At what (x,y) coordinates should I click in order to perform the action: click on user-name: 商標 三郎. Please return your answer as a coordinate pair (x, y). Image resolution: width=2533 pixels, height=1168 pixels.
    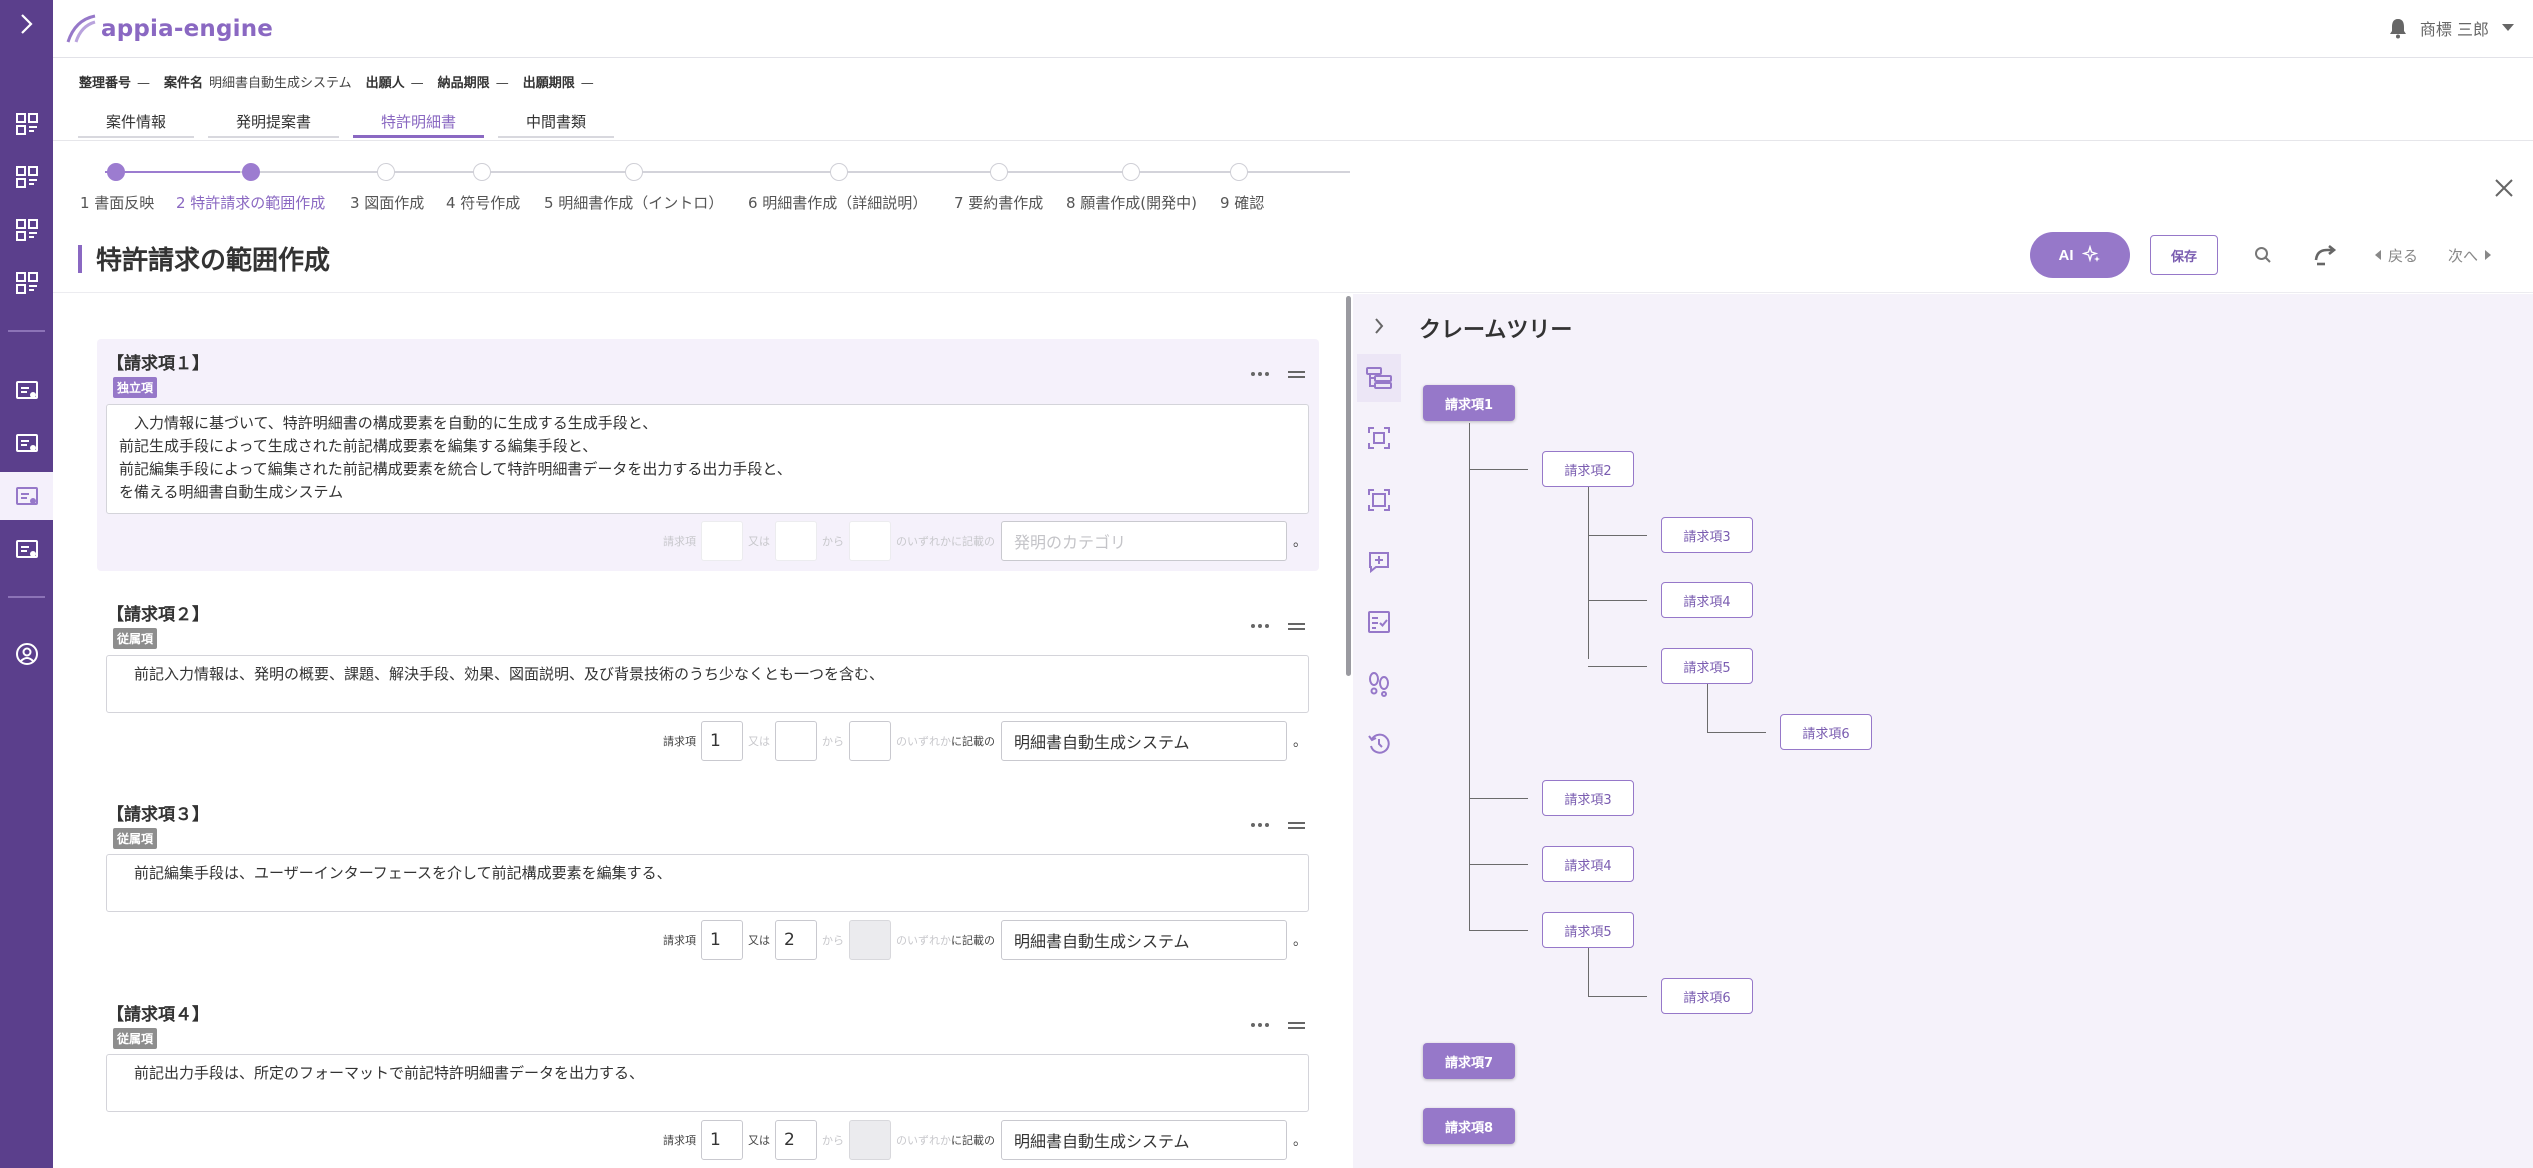
    Looking at the image, I should click on (2454, 28).